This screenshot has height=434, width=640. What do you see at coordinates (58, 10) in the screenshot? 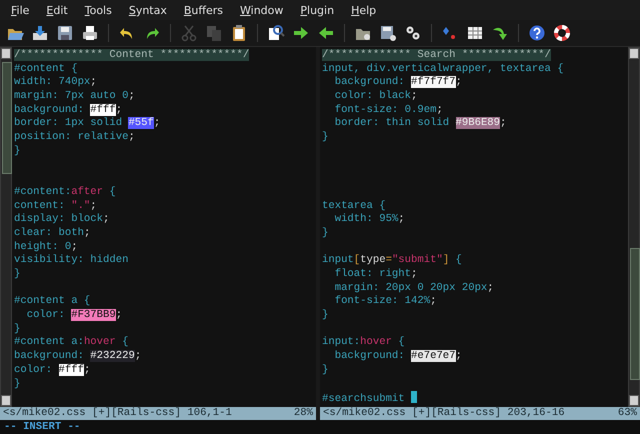
I see `menu-item: Edit` at bounding box center [58, 10].